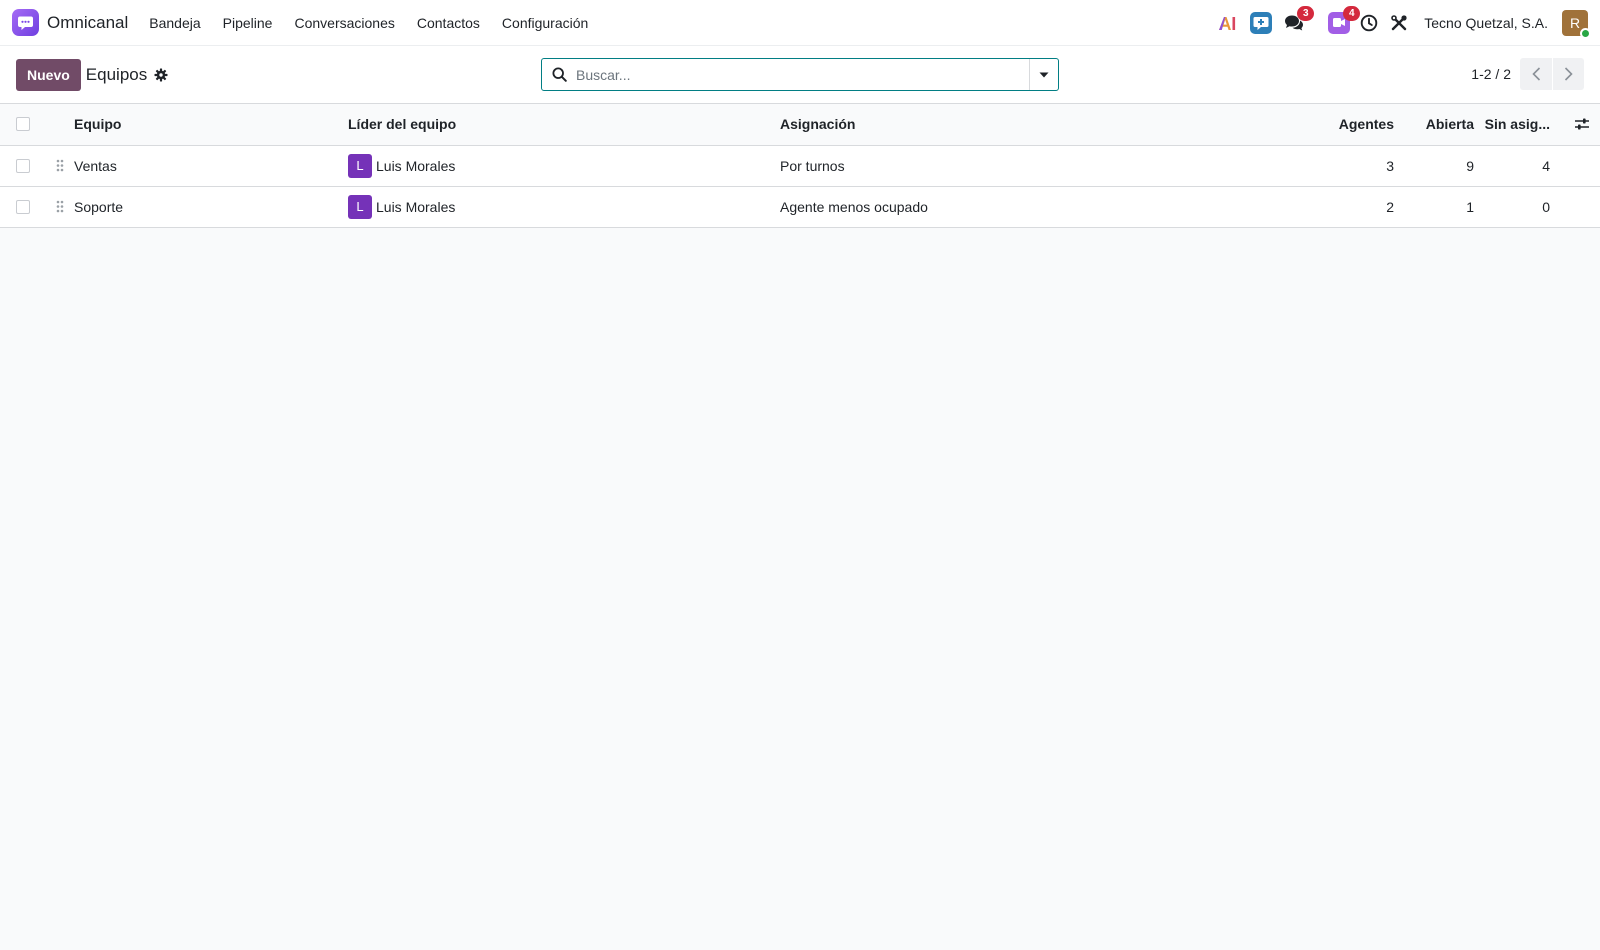 This screenshot has height=950, width=1600. What do you see at coordinates (1585, 33) in the screenshot?
I see `online-status-icon` at bounding box center [1585, 33].